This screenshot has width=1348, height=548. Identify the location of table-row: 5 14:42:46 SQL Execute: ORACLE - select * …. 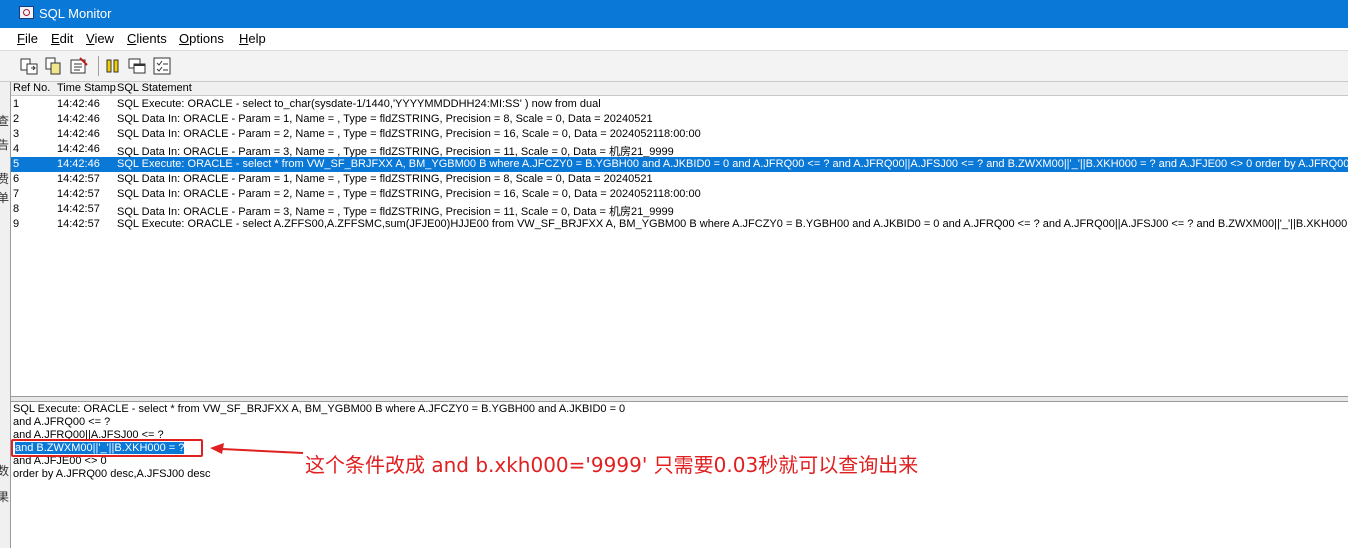
(679, 164).